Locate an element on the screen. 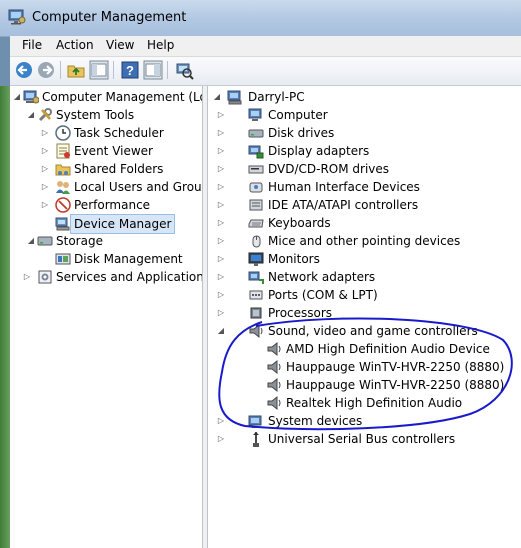 Image resolution: width=521 pixels, height=548 pixels. menu-view: View is located at coordinates (120, 45).